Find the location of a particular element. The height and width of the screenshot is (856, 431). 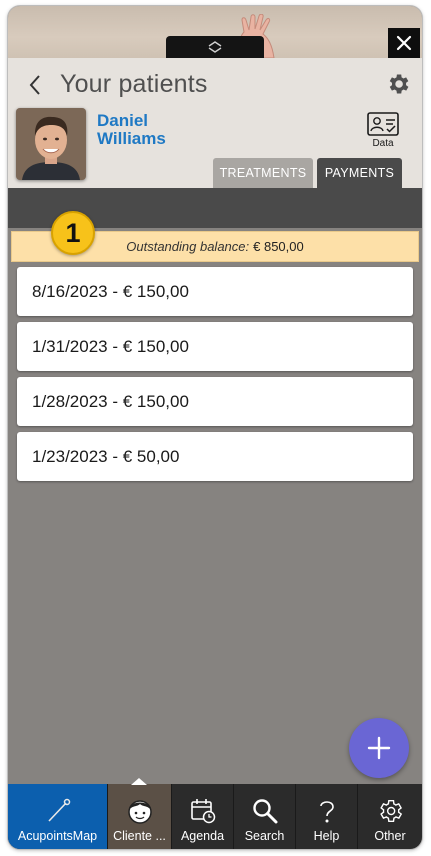

payment-row: 1/28/2023 - € 150,00 is located at coordinates (215, 401).